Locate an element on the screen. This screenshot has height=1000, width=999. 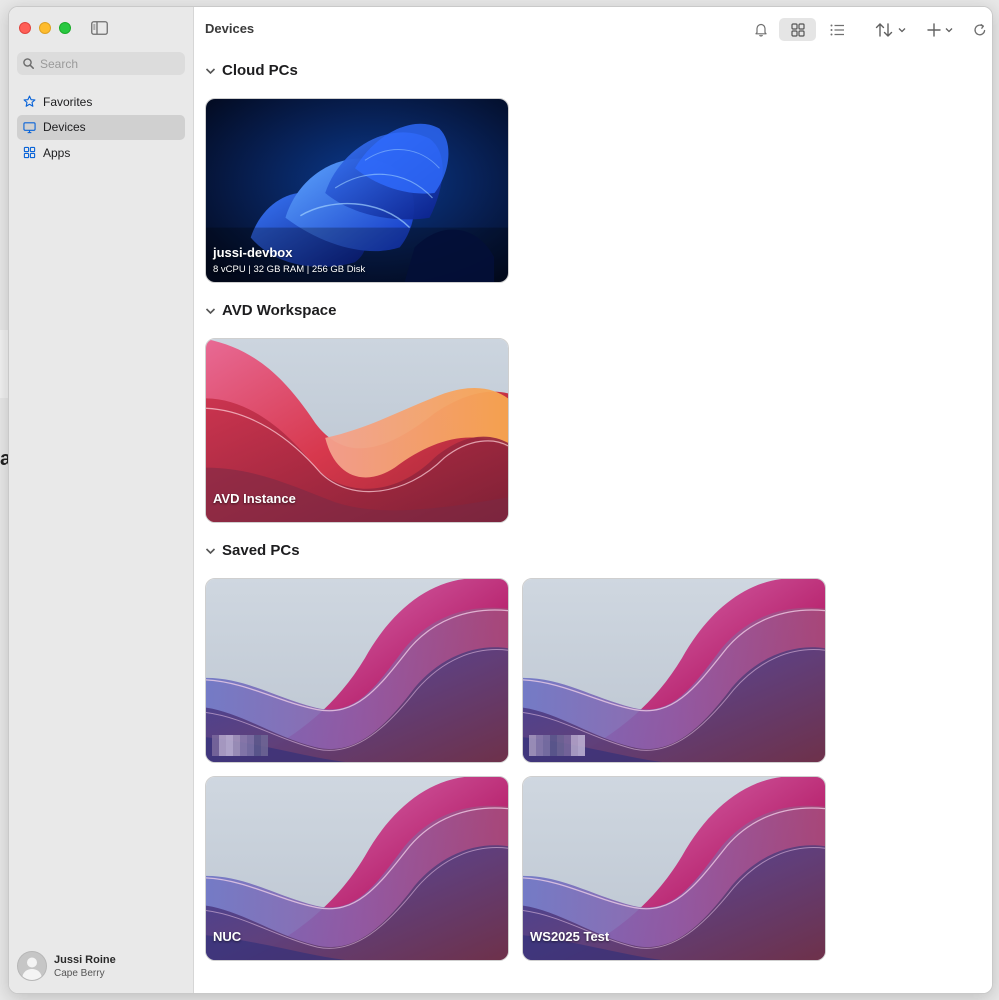
section-header-avd-workspace: AVD Workspace is located at coordinates (271, 310).